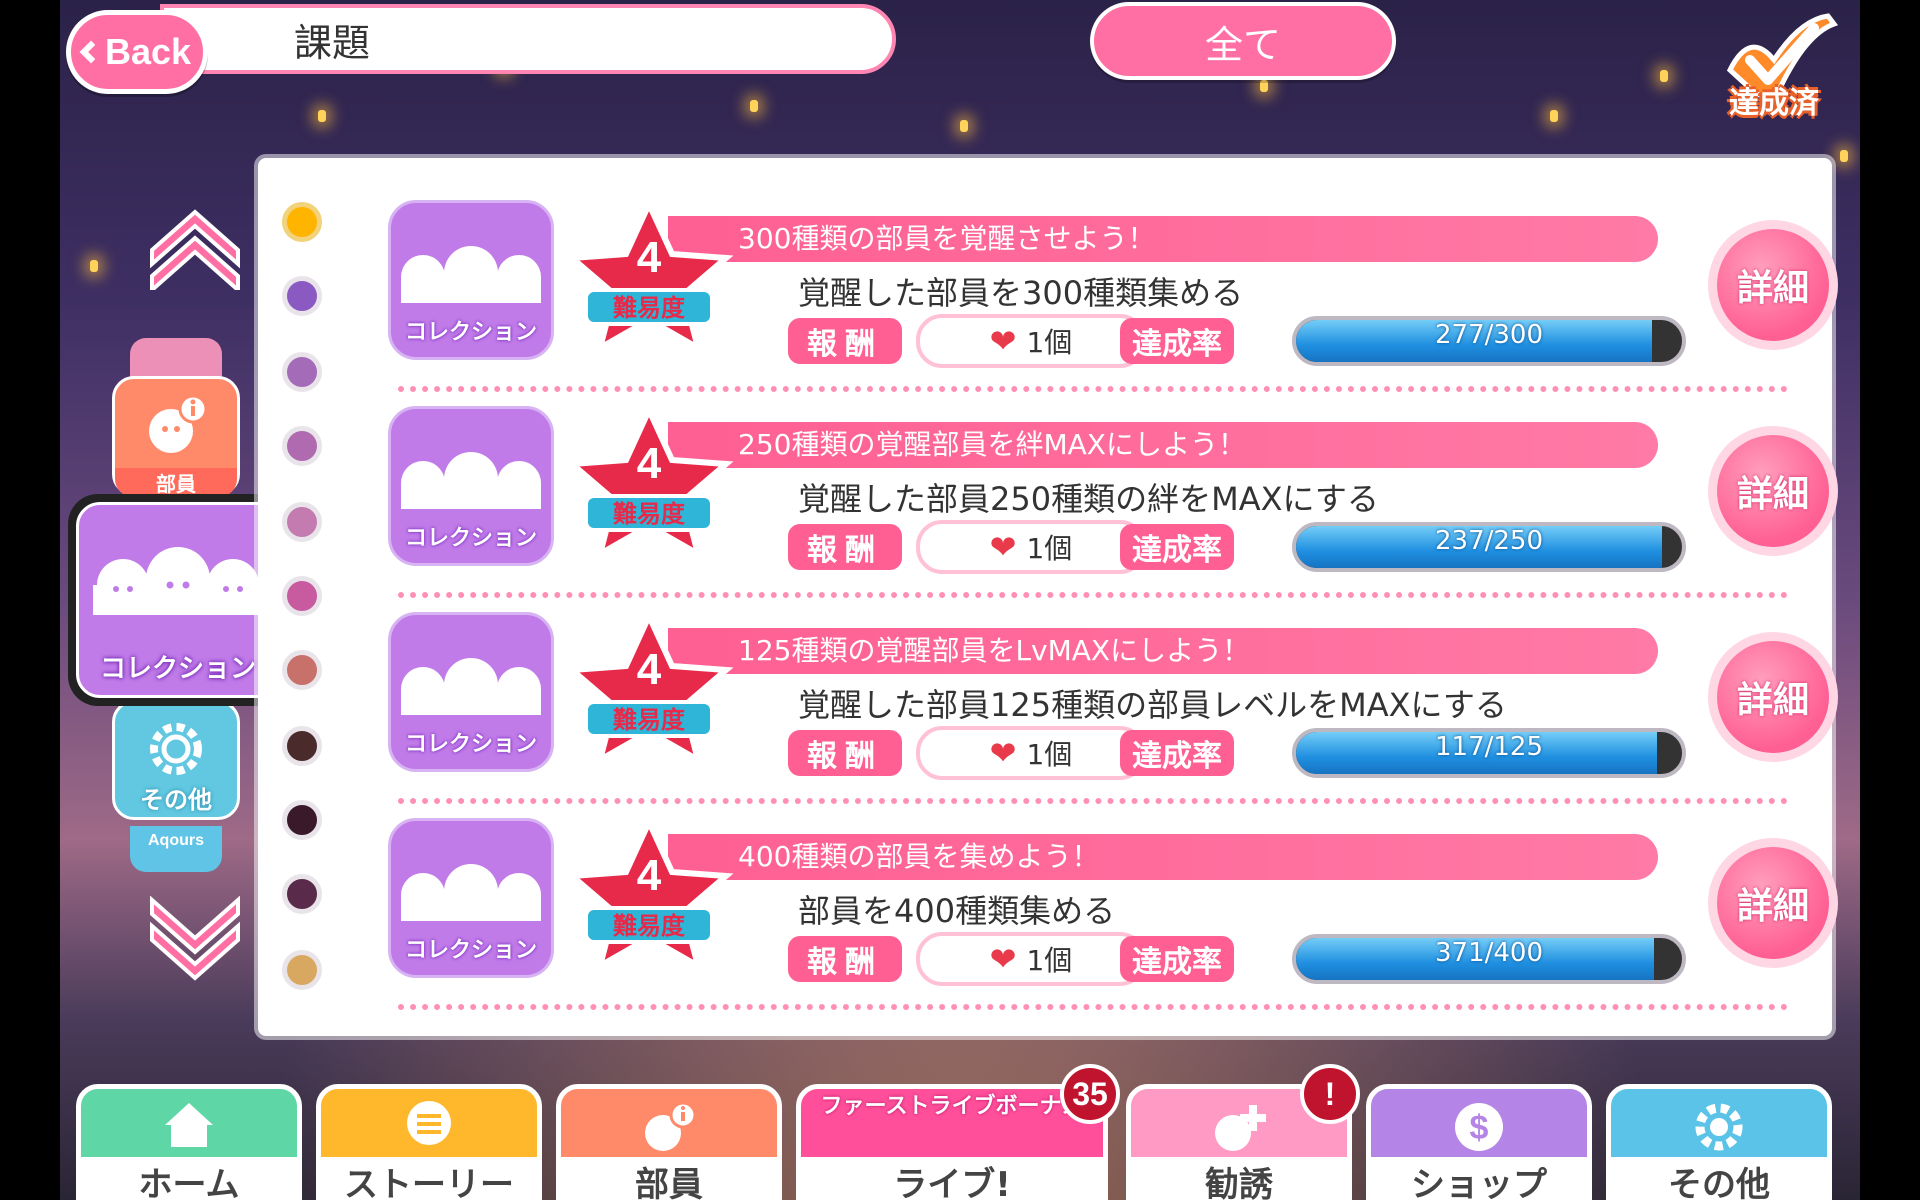 This screenshot has width=1920, height=1200. What do you see at coordinates (1093, 1007) in the screenshot?
I see `row-divider` at bounding box center [1093, 1007].